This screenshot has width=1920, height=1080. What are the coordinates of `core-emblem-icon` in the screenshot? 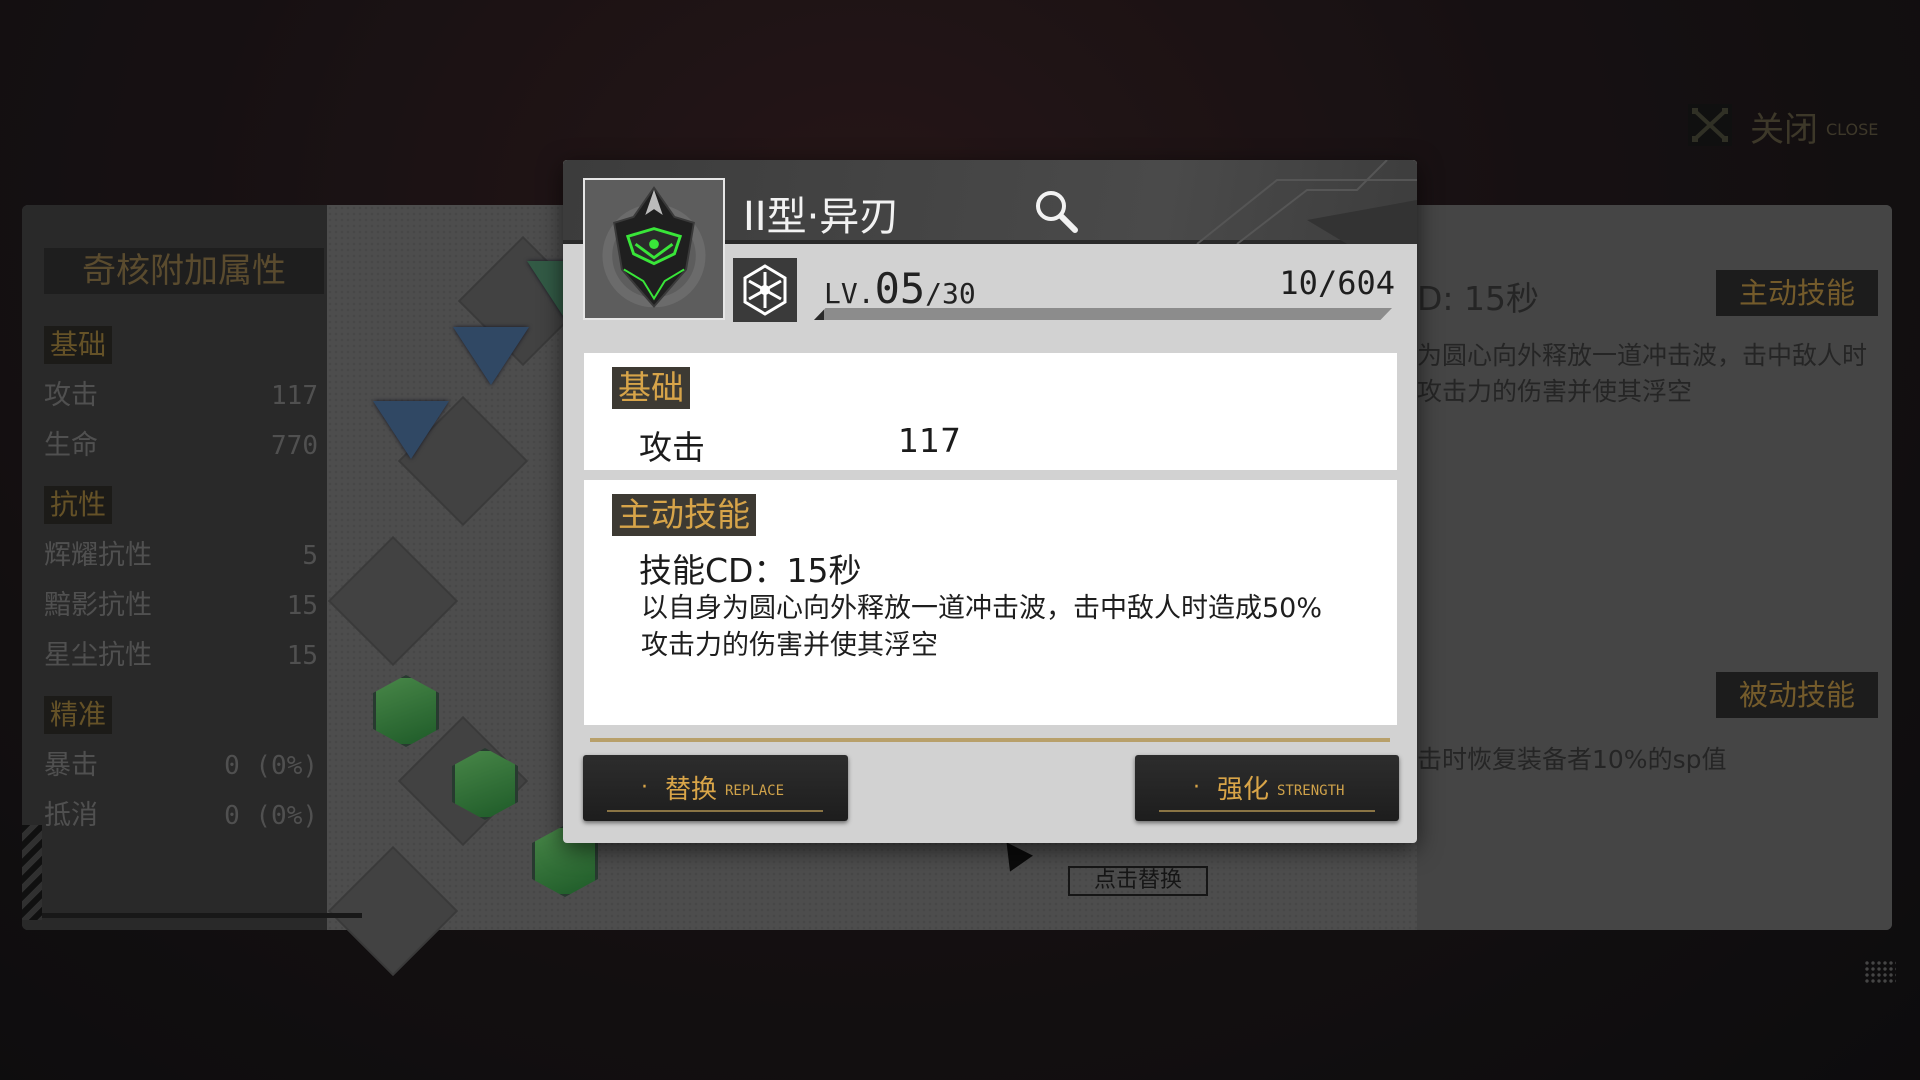 It's located at (654, 247).